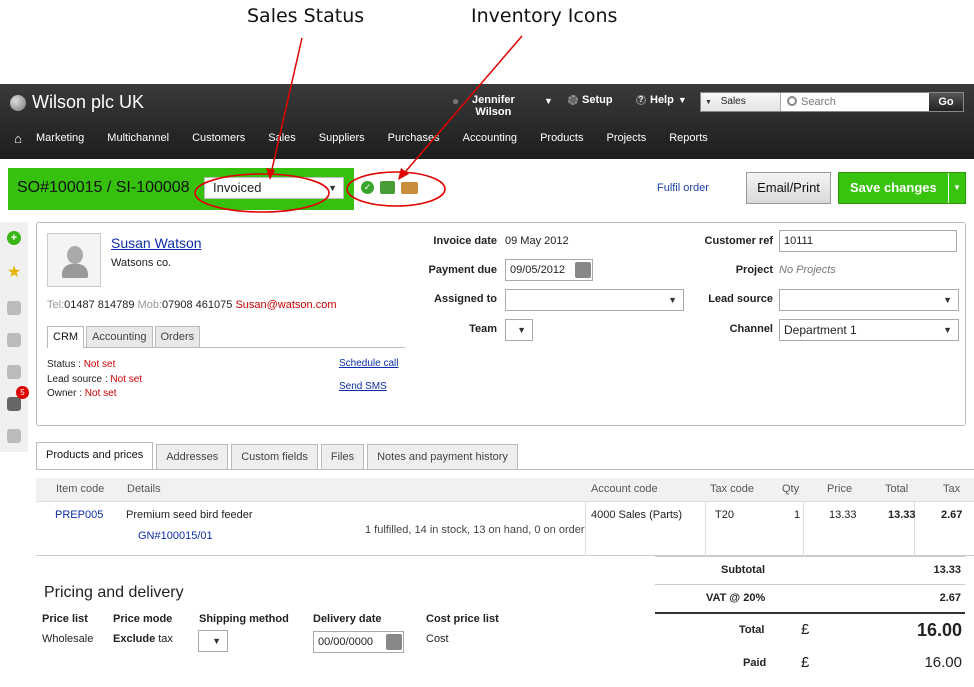  What do you see at coordinates (590, 100) in the screenshot?
I see `setup-menu: Setup` at bounding box center [590, 100].